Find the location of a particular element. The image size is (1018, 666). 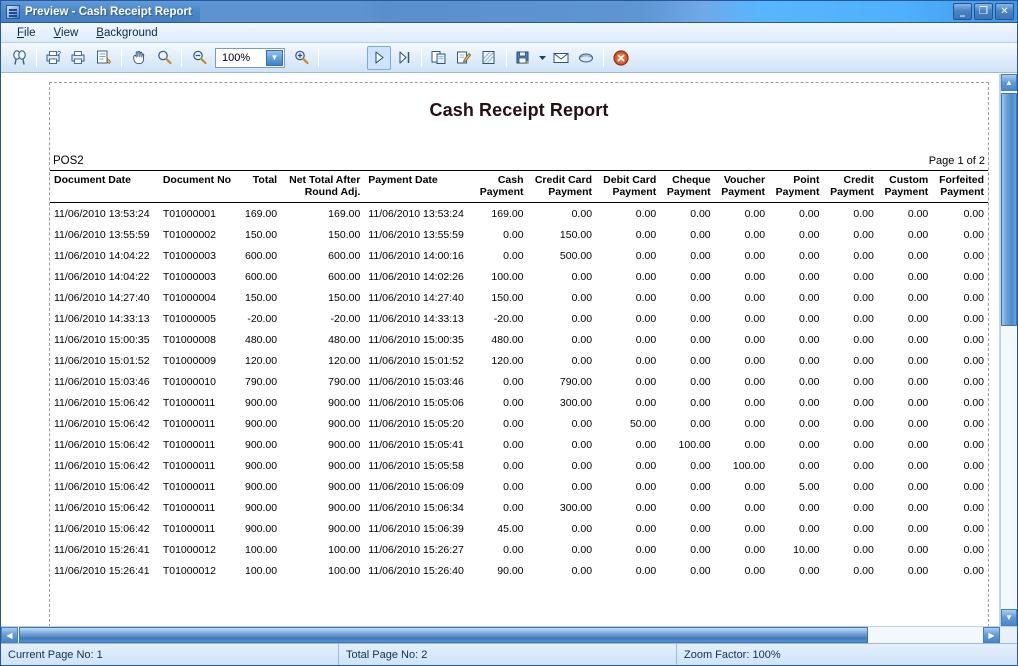

table-cell: 11/06/2010 15:06:34 is located at coordinates (416, 507).